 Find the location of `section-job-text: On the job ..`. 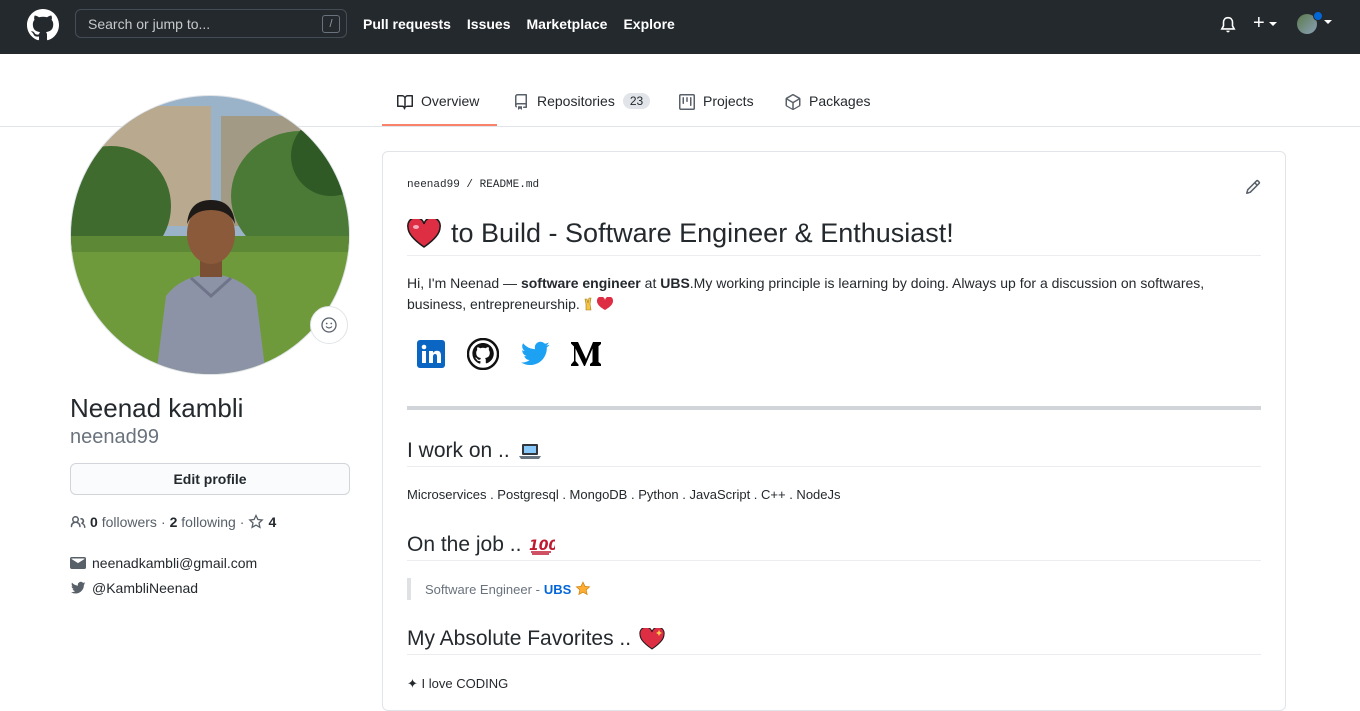

section-job-text: On the job .. is located at coordinates (464, 544).